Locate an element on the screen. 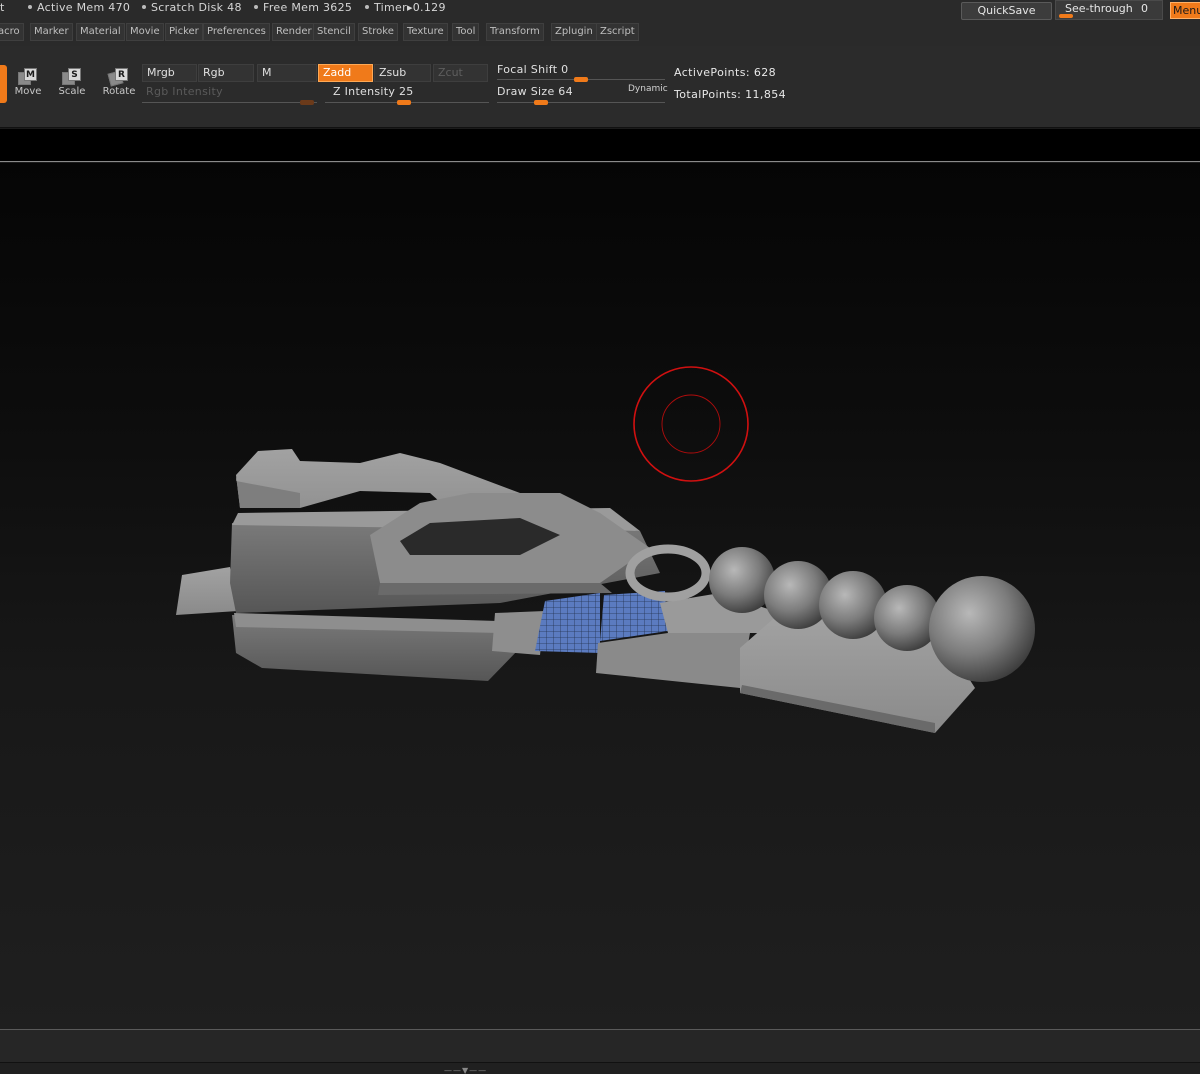 The width and height of the screenshot is (1200, 1074). masked-teeth-left is located at coordinates (567, 623).